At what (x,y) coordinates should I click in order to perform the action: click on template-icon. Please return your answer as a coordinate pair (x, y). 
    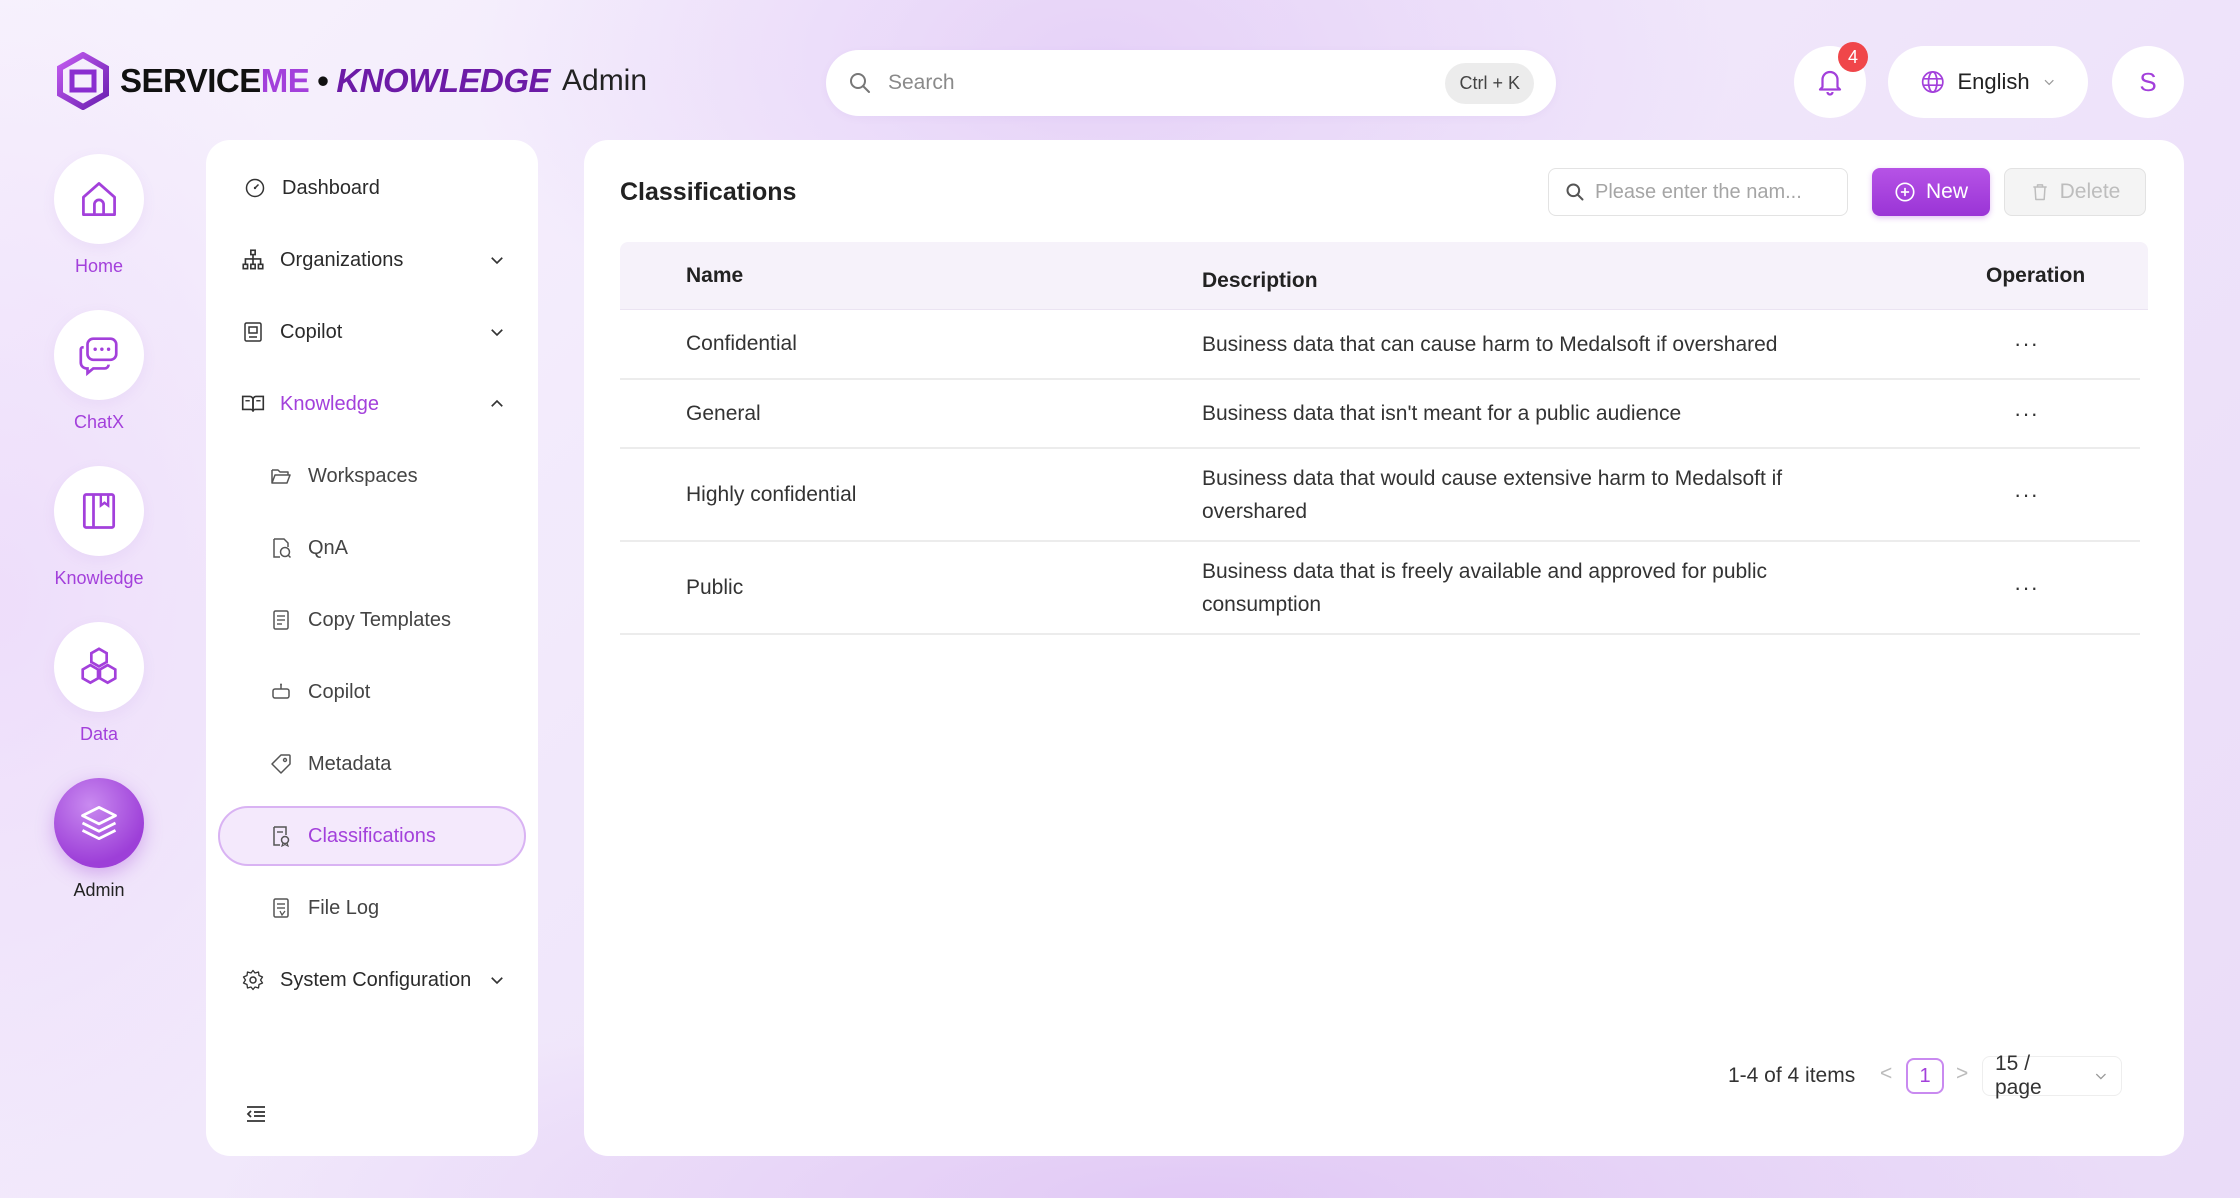
    Looking at the image, I should click on (281, 620).